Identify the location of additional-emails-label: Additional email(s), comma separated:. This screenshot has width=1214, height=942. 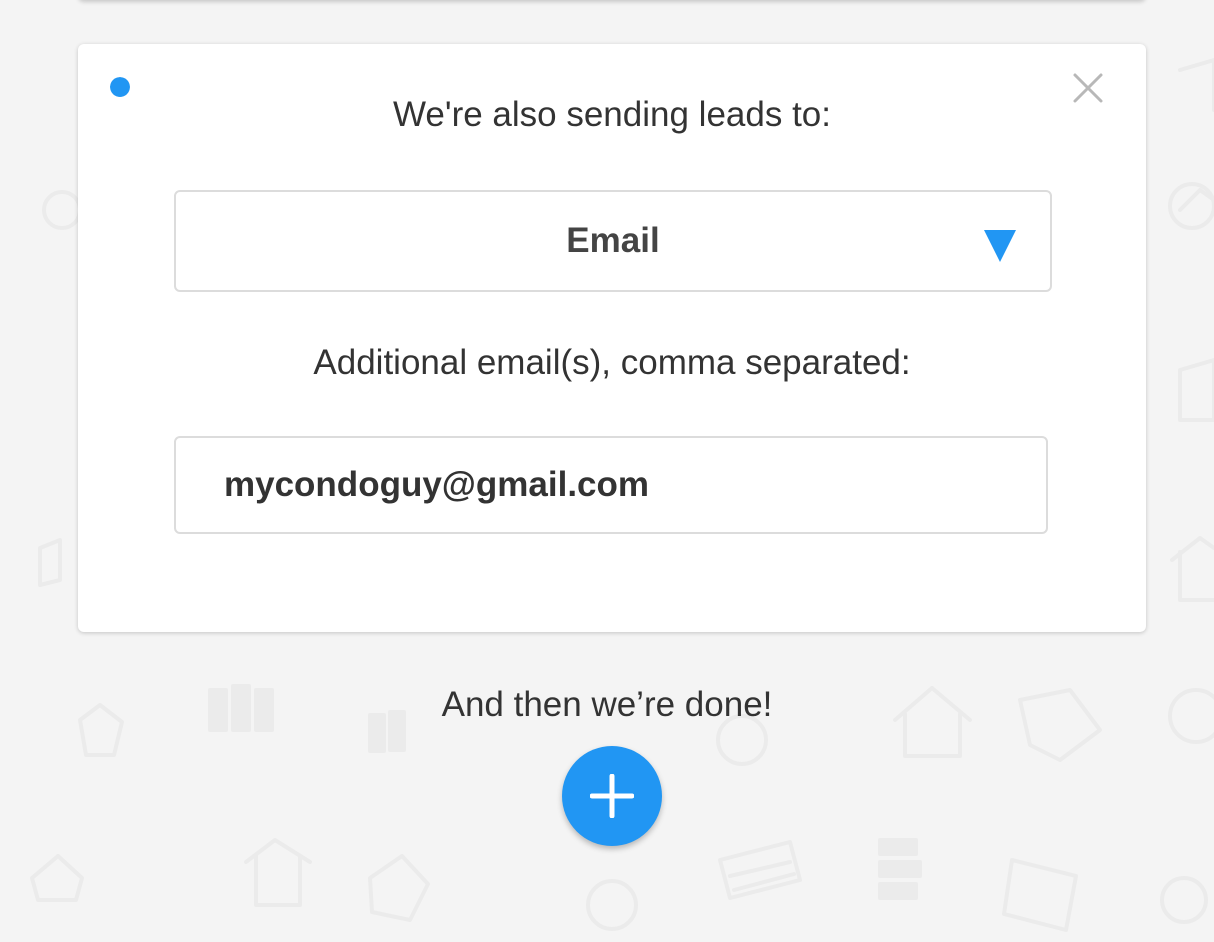
(612, 362).